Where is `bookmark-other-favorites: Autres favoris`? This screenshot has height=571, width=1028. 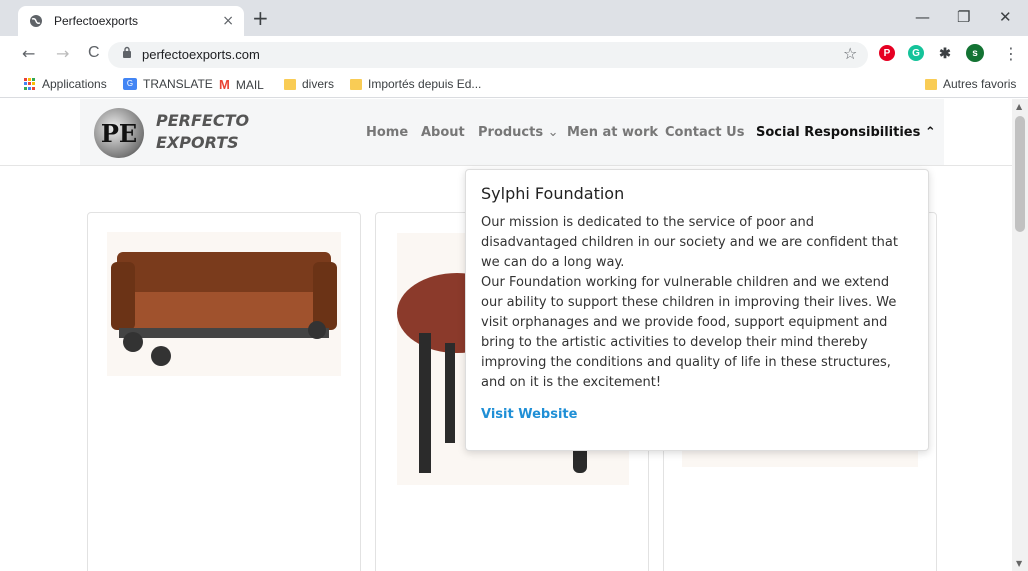 bookmark-other-favorites: Autres favoris is located at coordinates (970, 84).